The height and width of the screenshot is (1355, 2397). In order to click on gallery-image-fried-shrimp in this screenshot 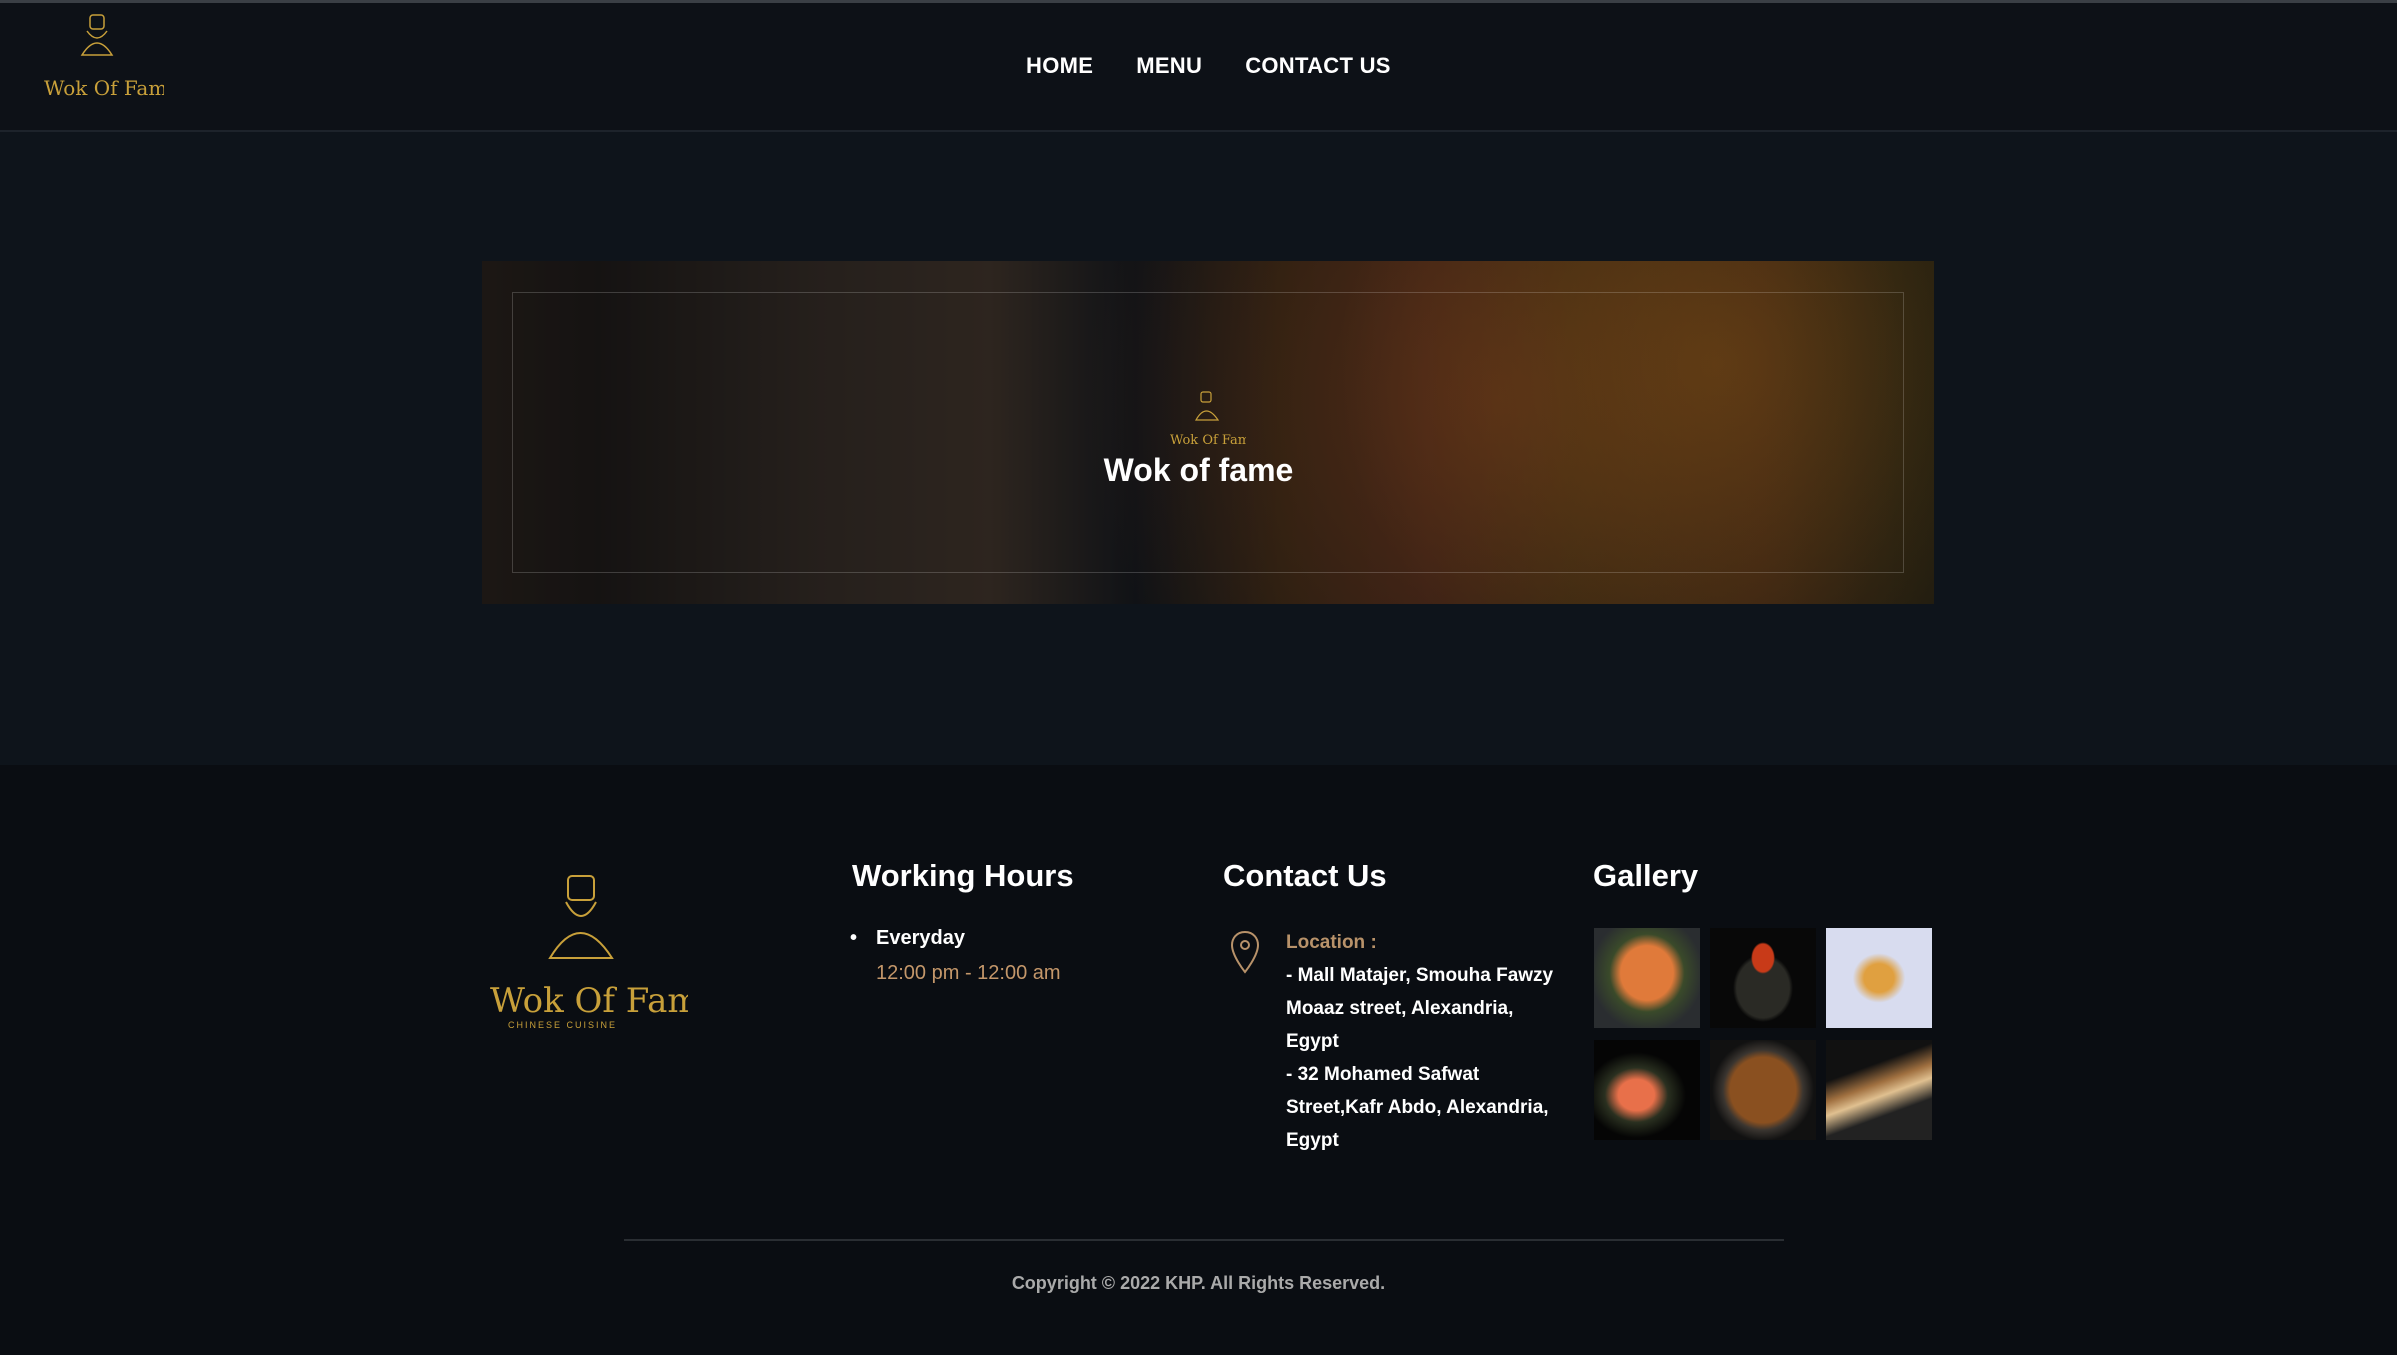, I will do `click(1879, 978)`.